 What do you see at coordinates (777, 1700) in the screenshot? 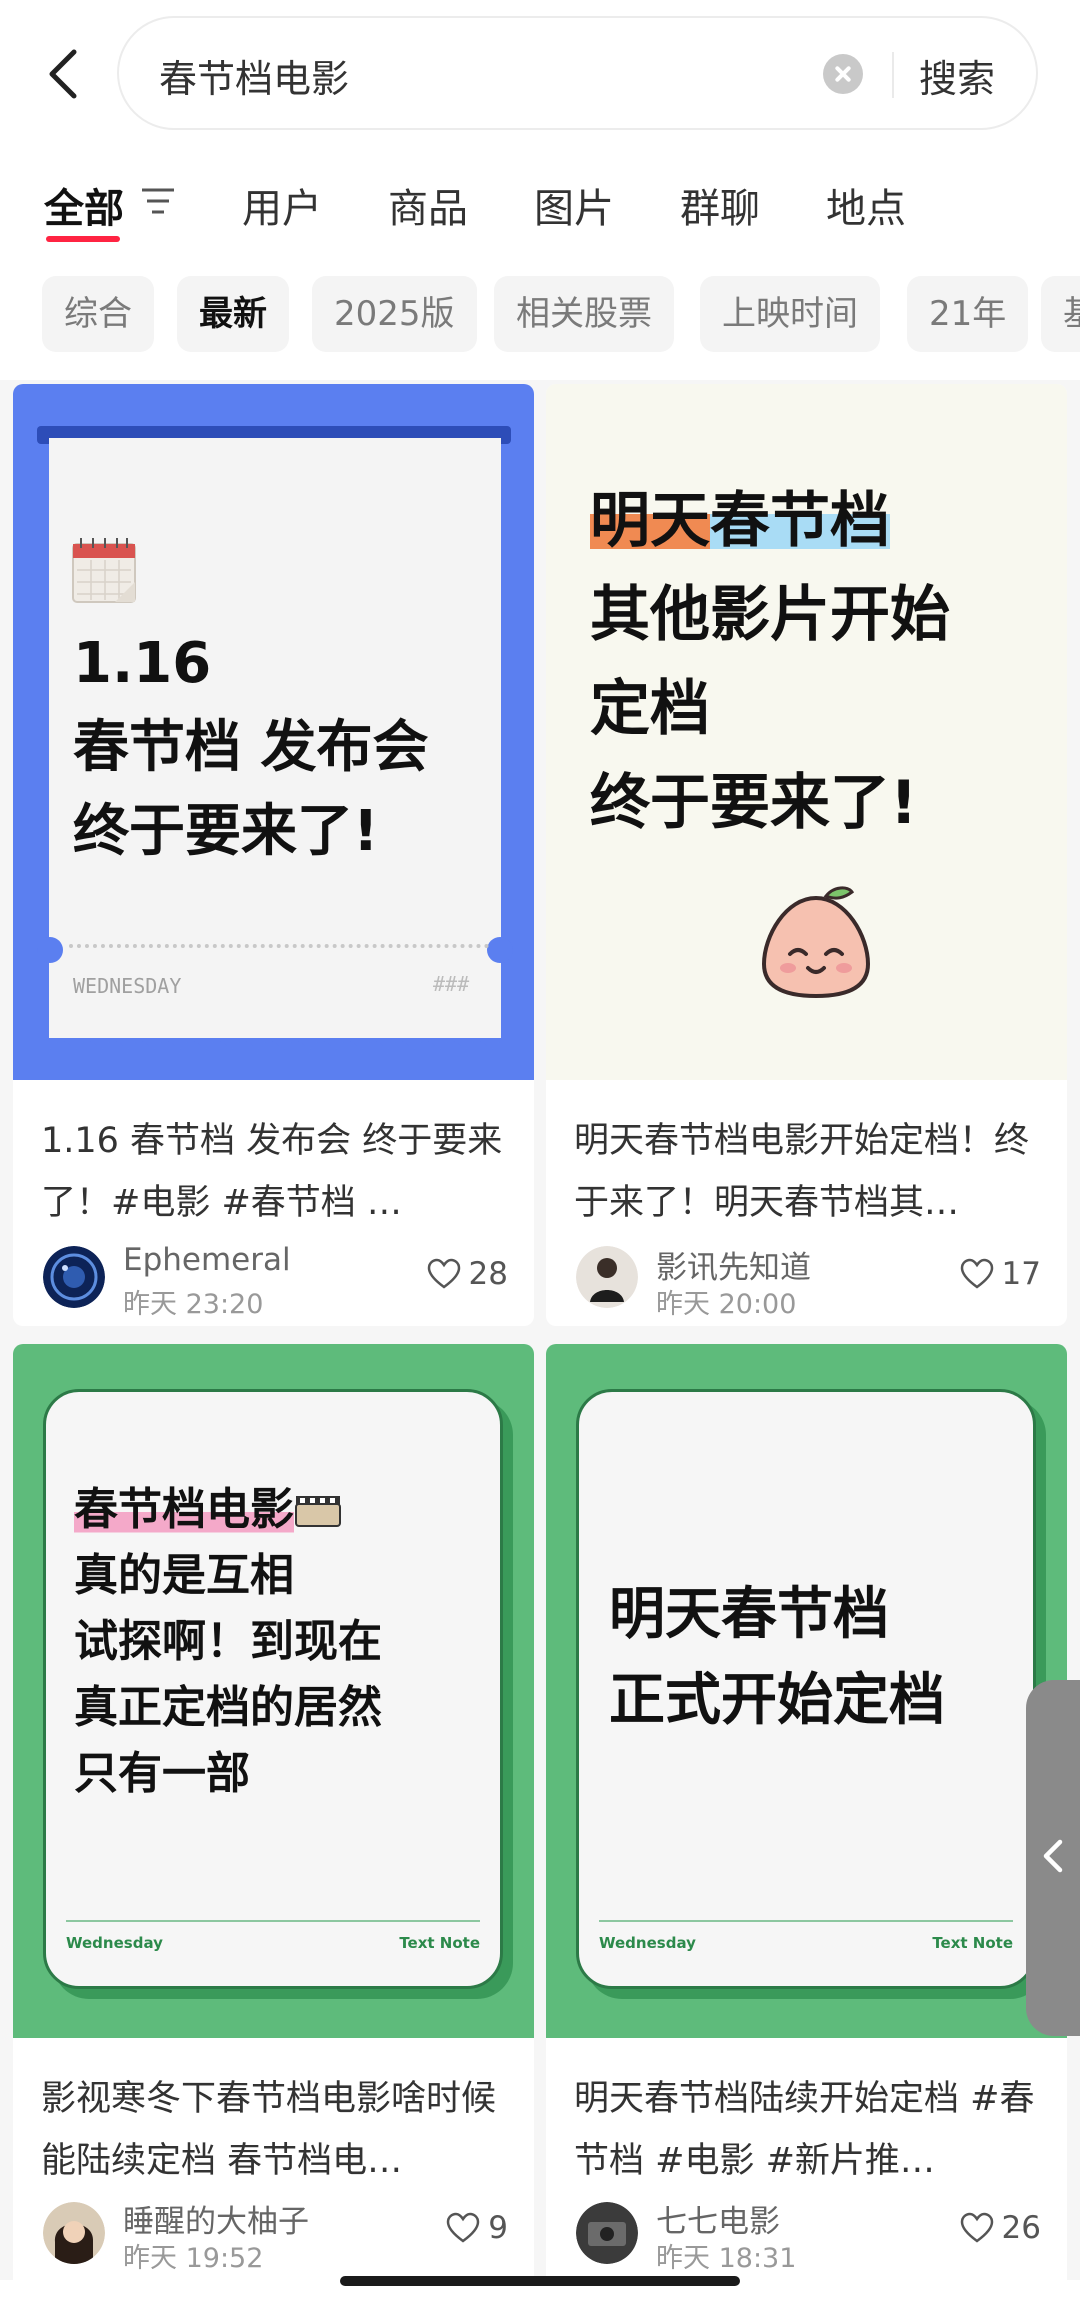
I see `cover-line: 正式开始定档` at bounding box center [777, 1700].